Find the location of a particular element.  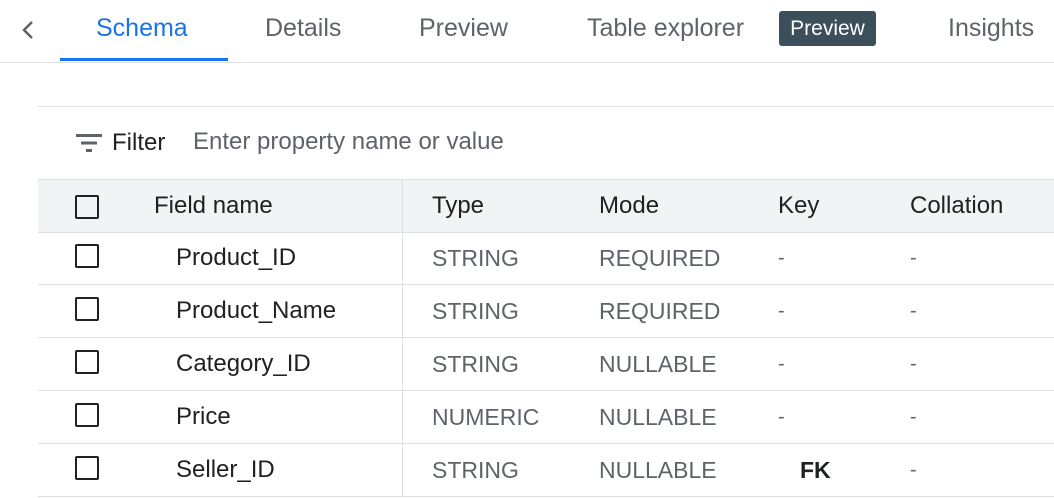

field-name: Category_ID is located at coordinates (243, 363).